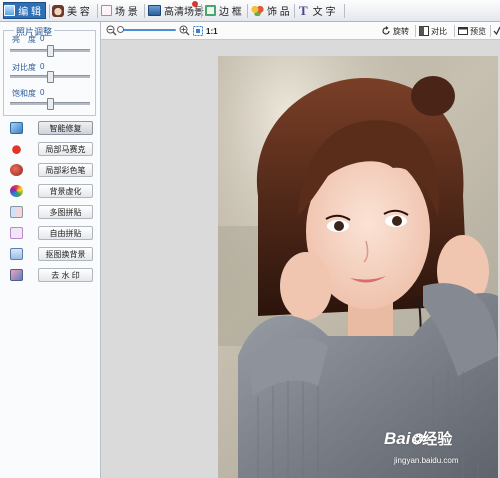 This screenshot has height=478, width=500. What do you see at coordinates (106, 10) in the screenshot?
I see `scene-icon` at bounding box center [106, 10].